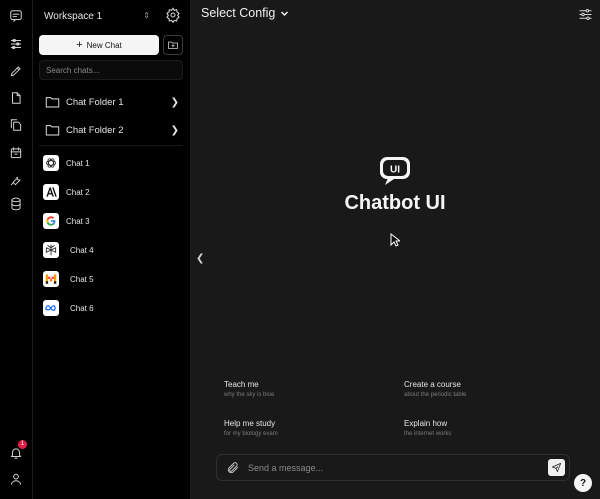 Image resolution: width=600 pixels, height=499 pixels. What do you see at coordinates (16, 16) in the screenshot?
I see `chat-icon` at bounding box center [16, 16].